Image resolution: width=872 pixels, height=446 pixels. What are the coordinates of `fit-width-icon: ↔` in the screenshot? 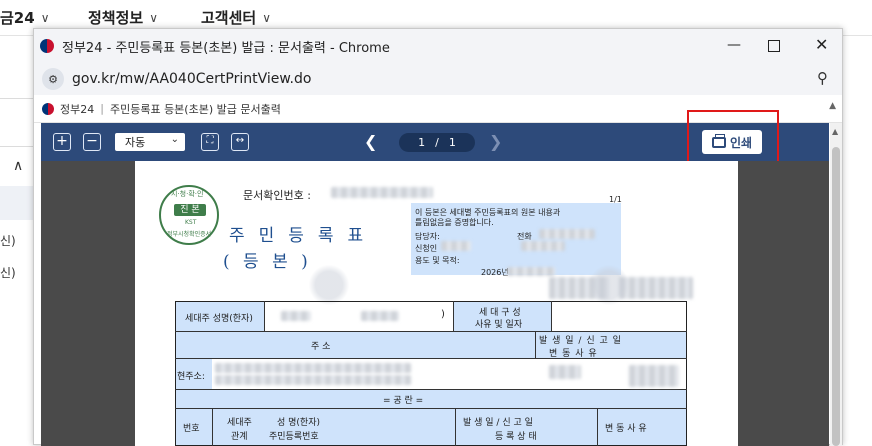 It's located at (240, 142).